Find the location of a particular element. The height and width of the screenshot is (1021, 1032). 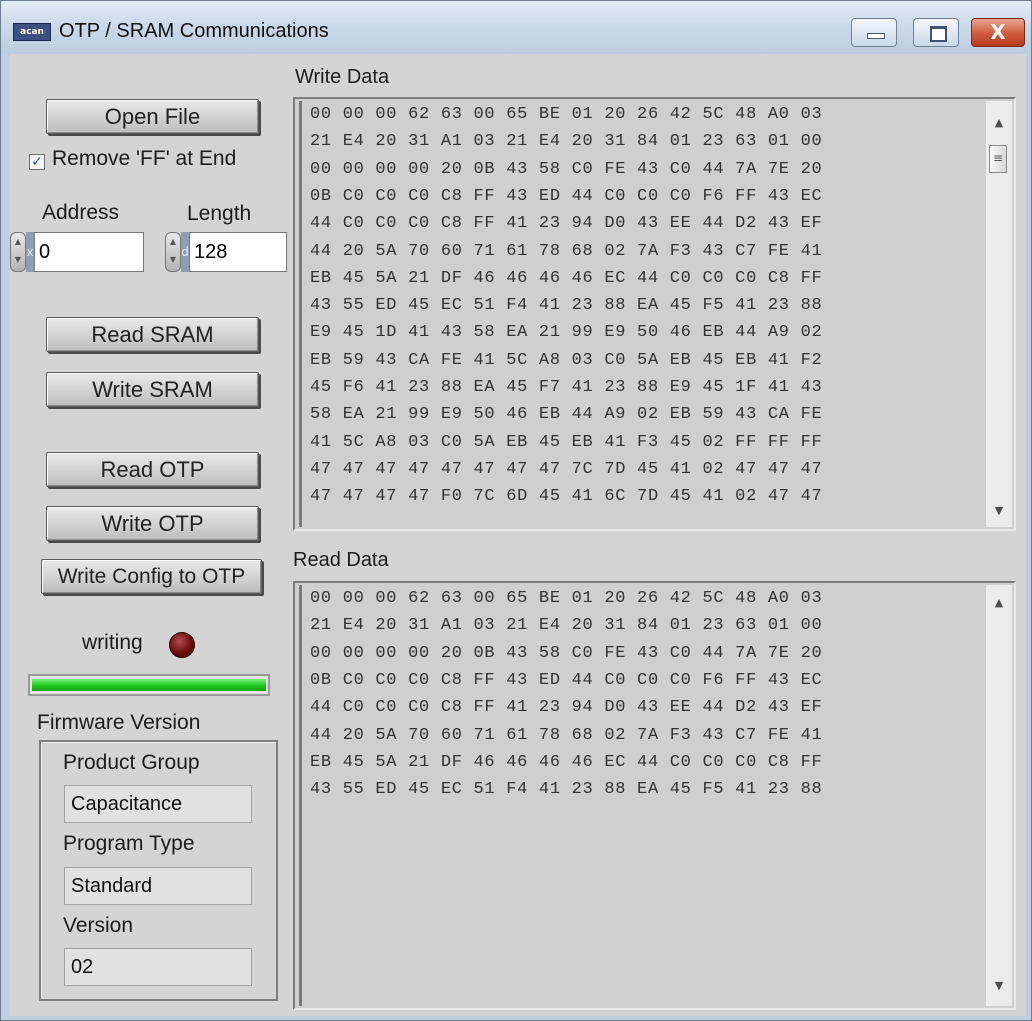

scroll-thumb: ≡ is located at coordinates (998, 159).